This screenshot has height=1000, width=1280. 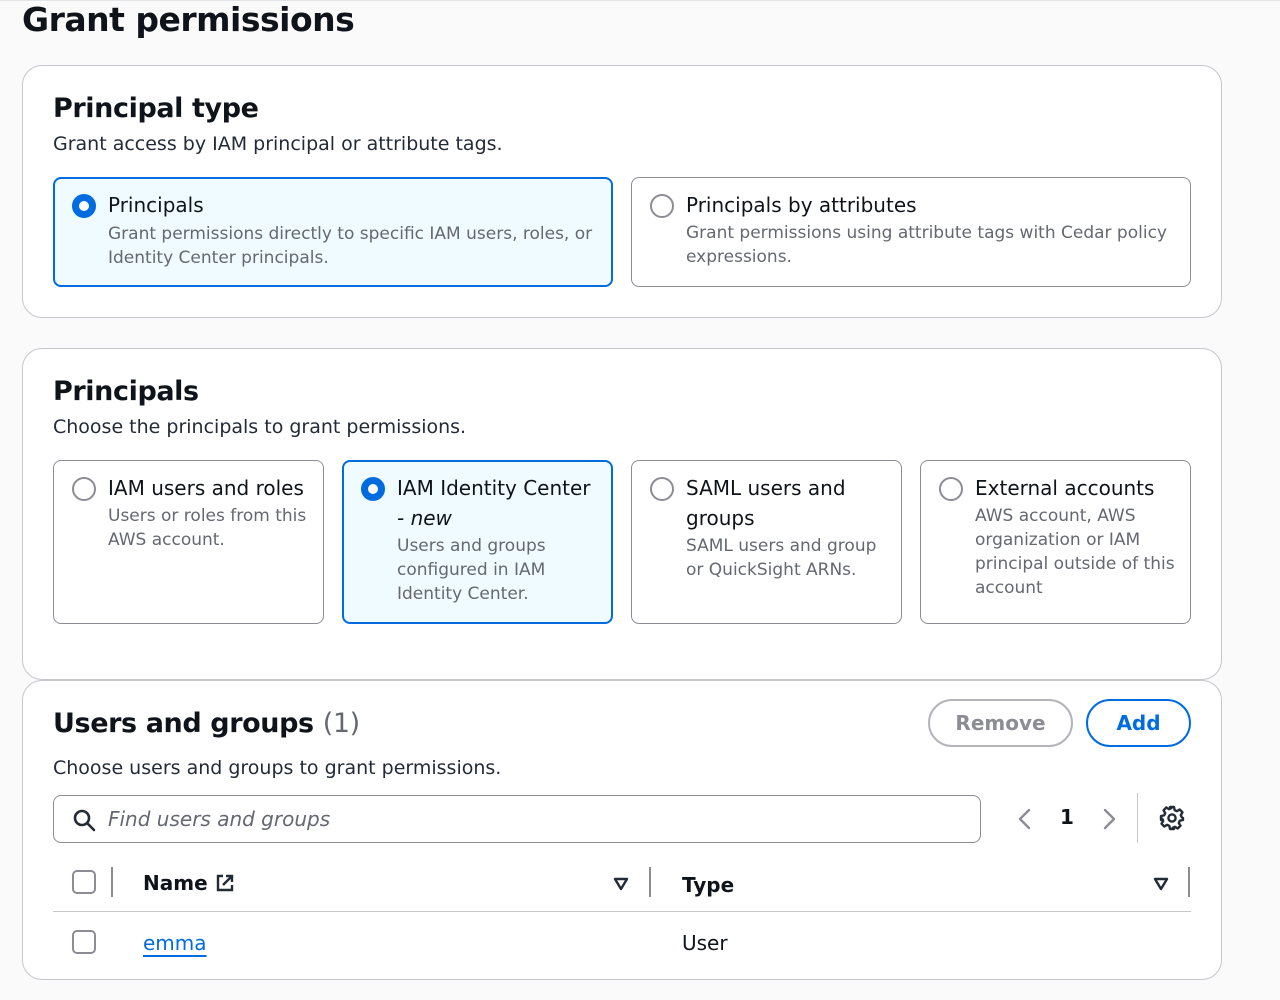 I want to click on radio-principals, so click(x=84, y=206).